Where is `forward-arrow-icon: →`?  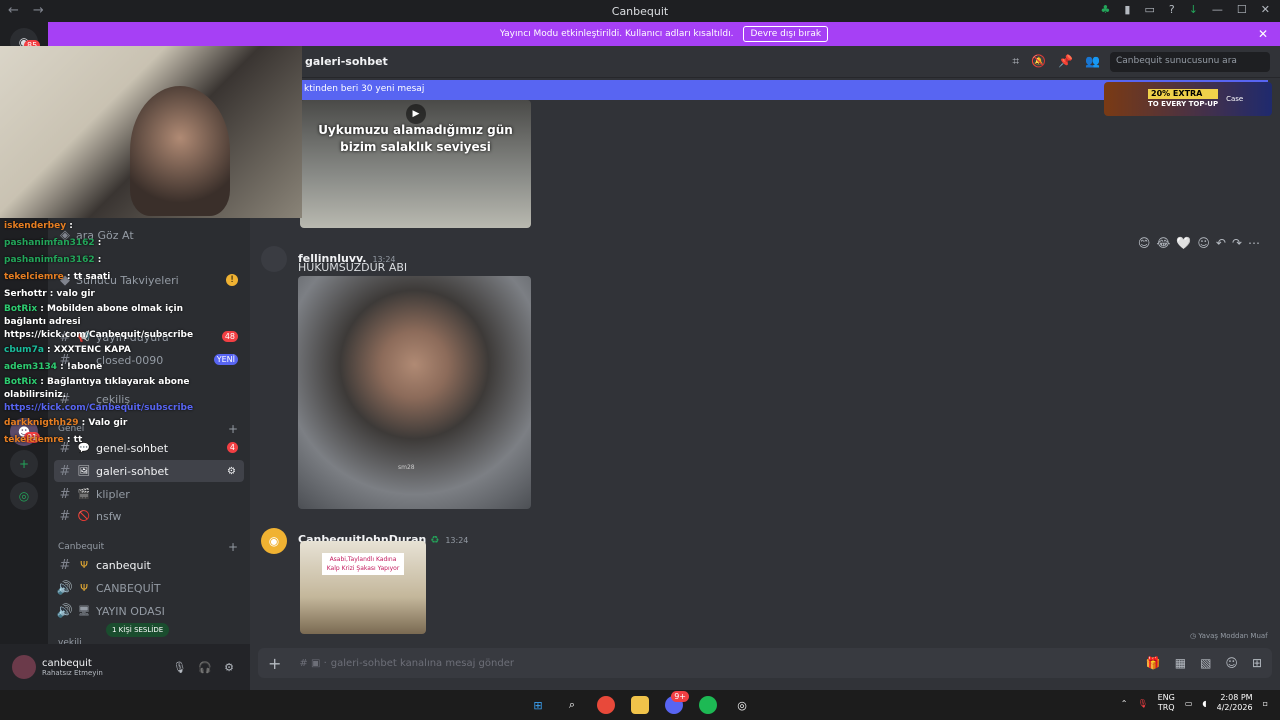 forward-arrow-icon: → is located at coordinates (38, 10).